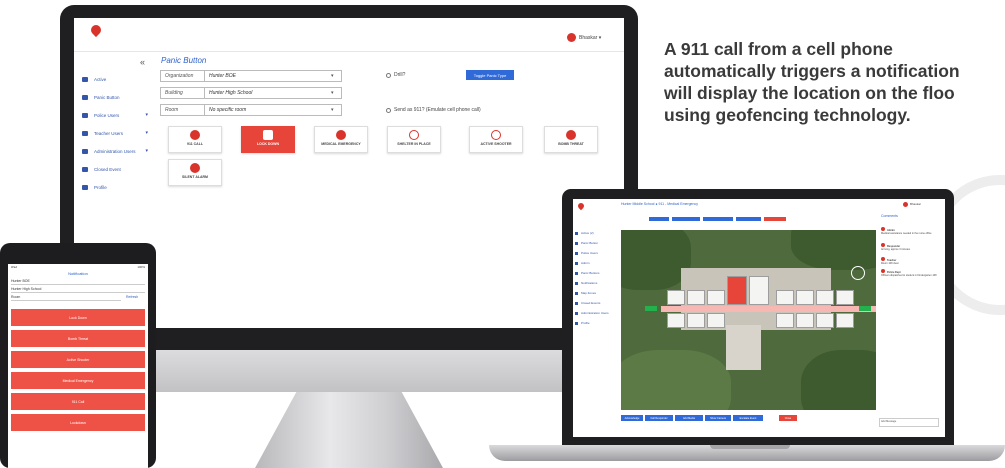  Describe the element at coordinates (195, 139) in the screenshot. I see `panic-911-call-button: 911 CALL` at that location.